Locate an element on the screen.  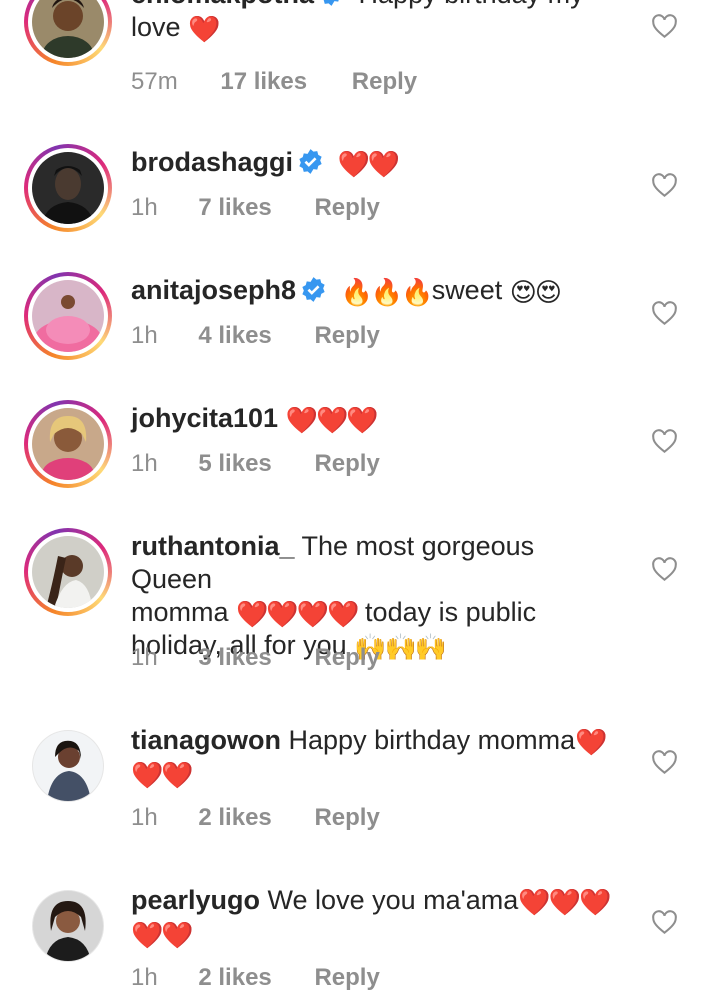
comment-meta: 1h 3 likes Reply is located at coordinates (255, 658).